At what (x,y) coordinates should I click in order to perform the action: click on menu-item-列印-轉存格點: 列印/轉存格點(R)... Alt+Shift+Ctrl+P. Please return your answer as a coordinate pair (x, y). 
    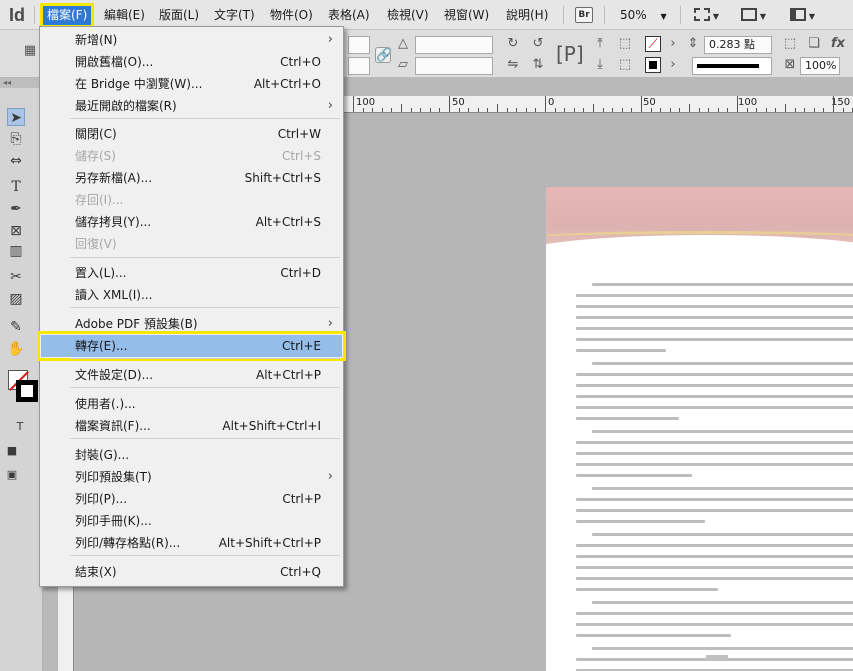
    Looking at the image, I should click on (191, 543).